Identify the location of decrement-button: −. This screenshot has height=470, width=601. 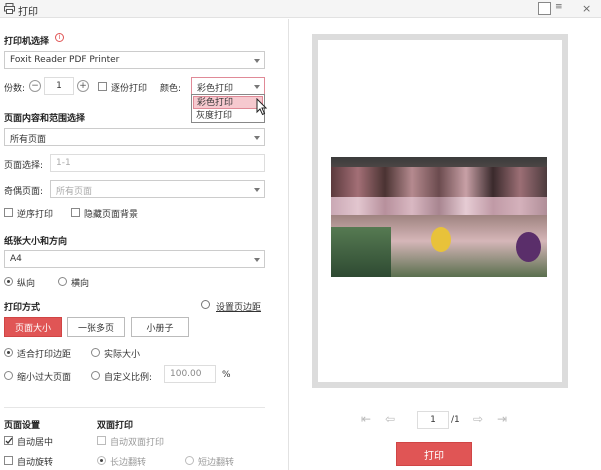
(35, 86).